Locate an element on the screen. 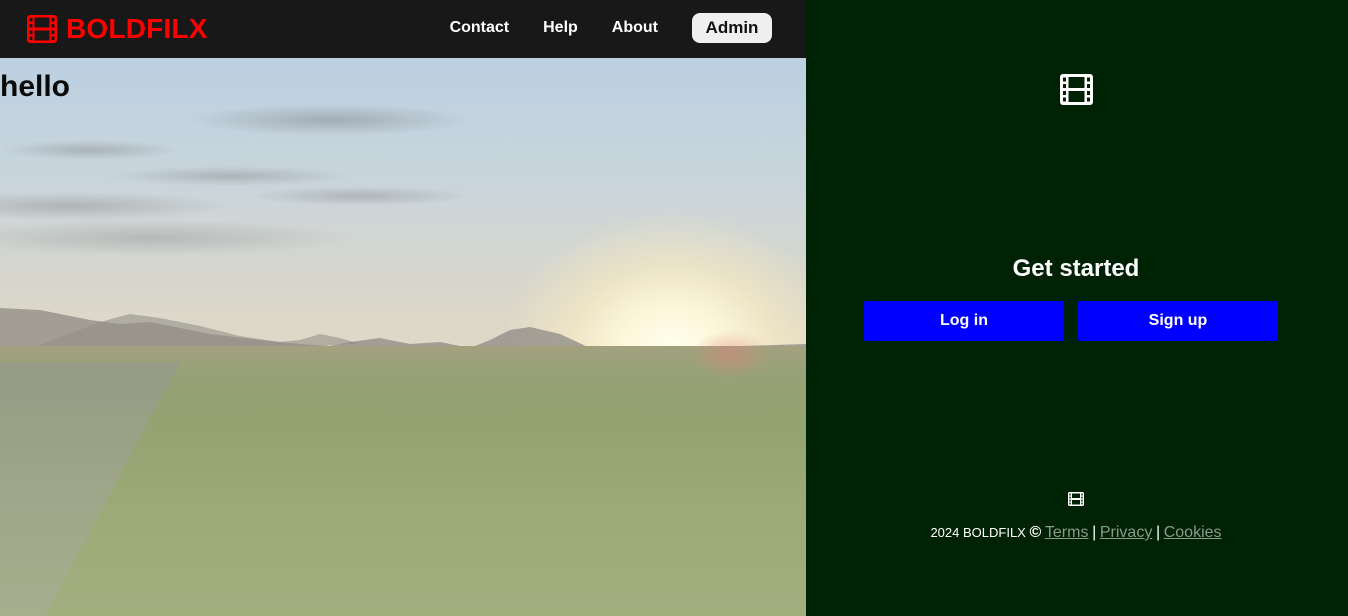 The height and width of the screenshot is (616, 1348). nav-link-contact: Contact is located at coordinates (480, 28).